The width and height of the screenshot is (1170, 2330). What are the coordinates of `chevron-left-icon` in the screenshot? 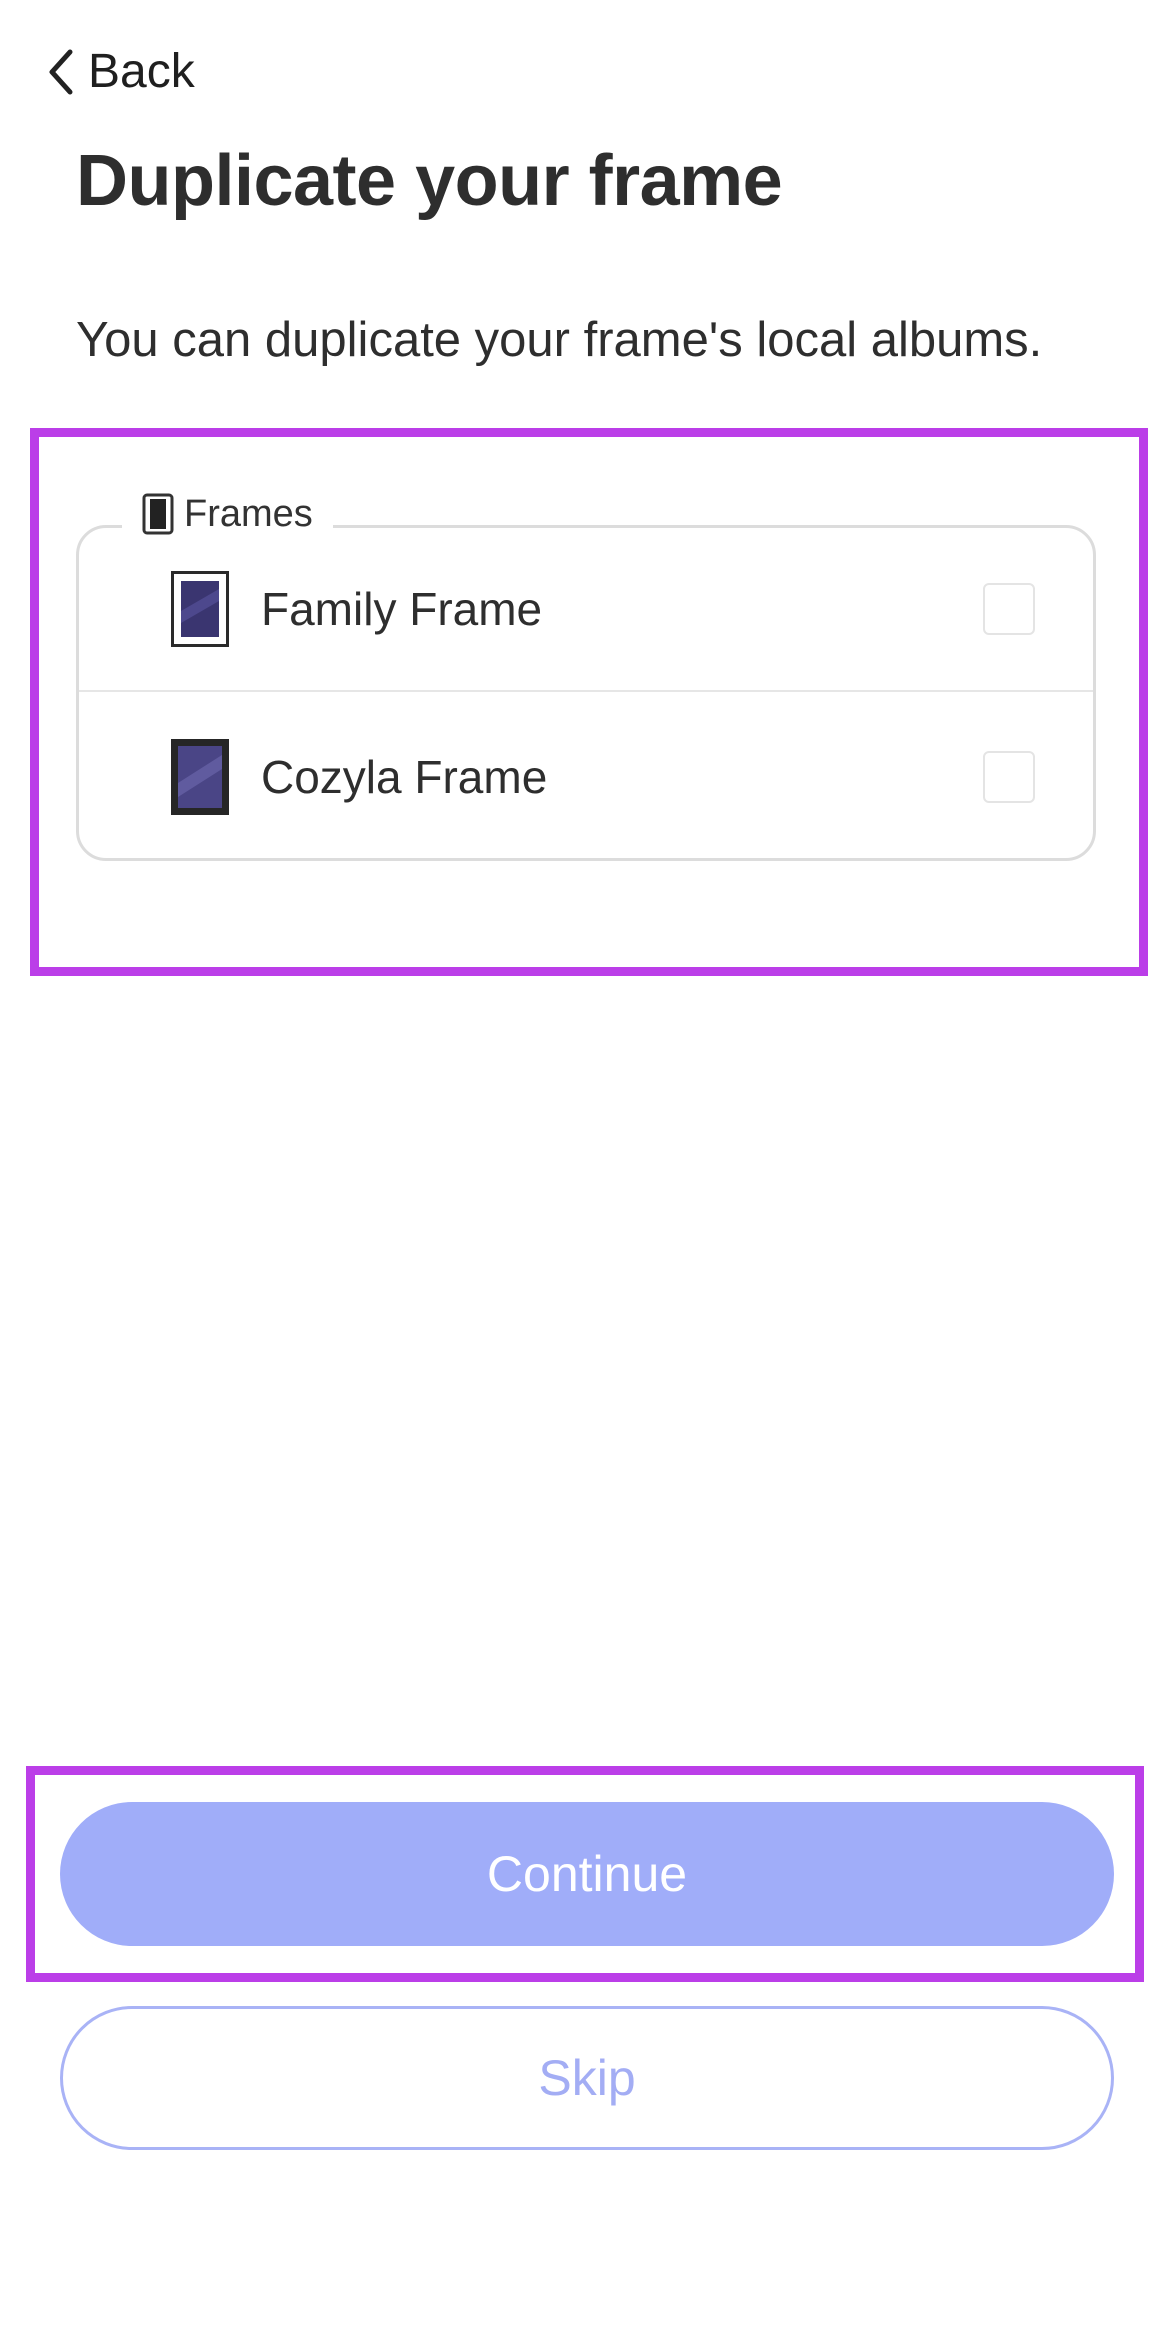 It's located at (61, 72).